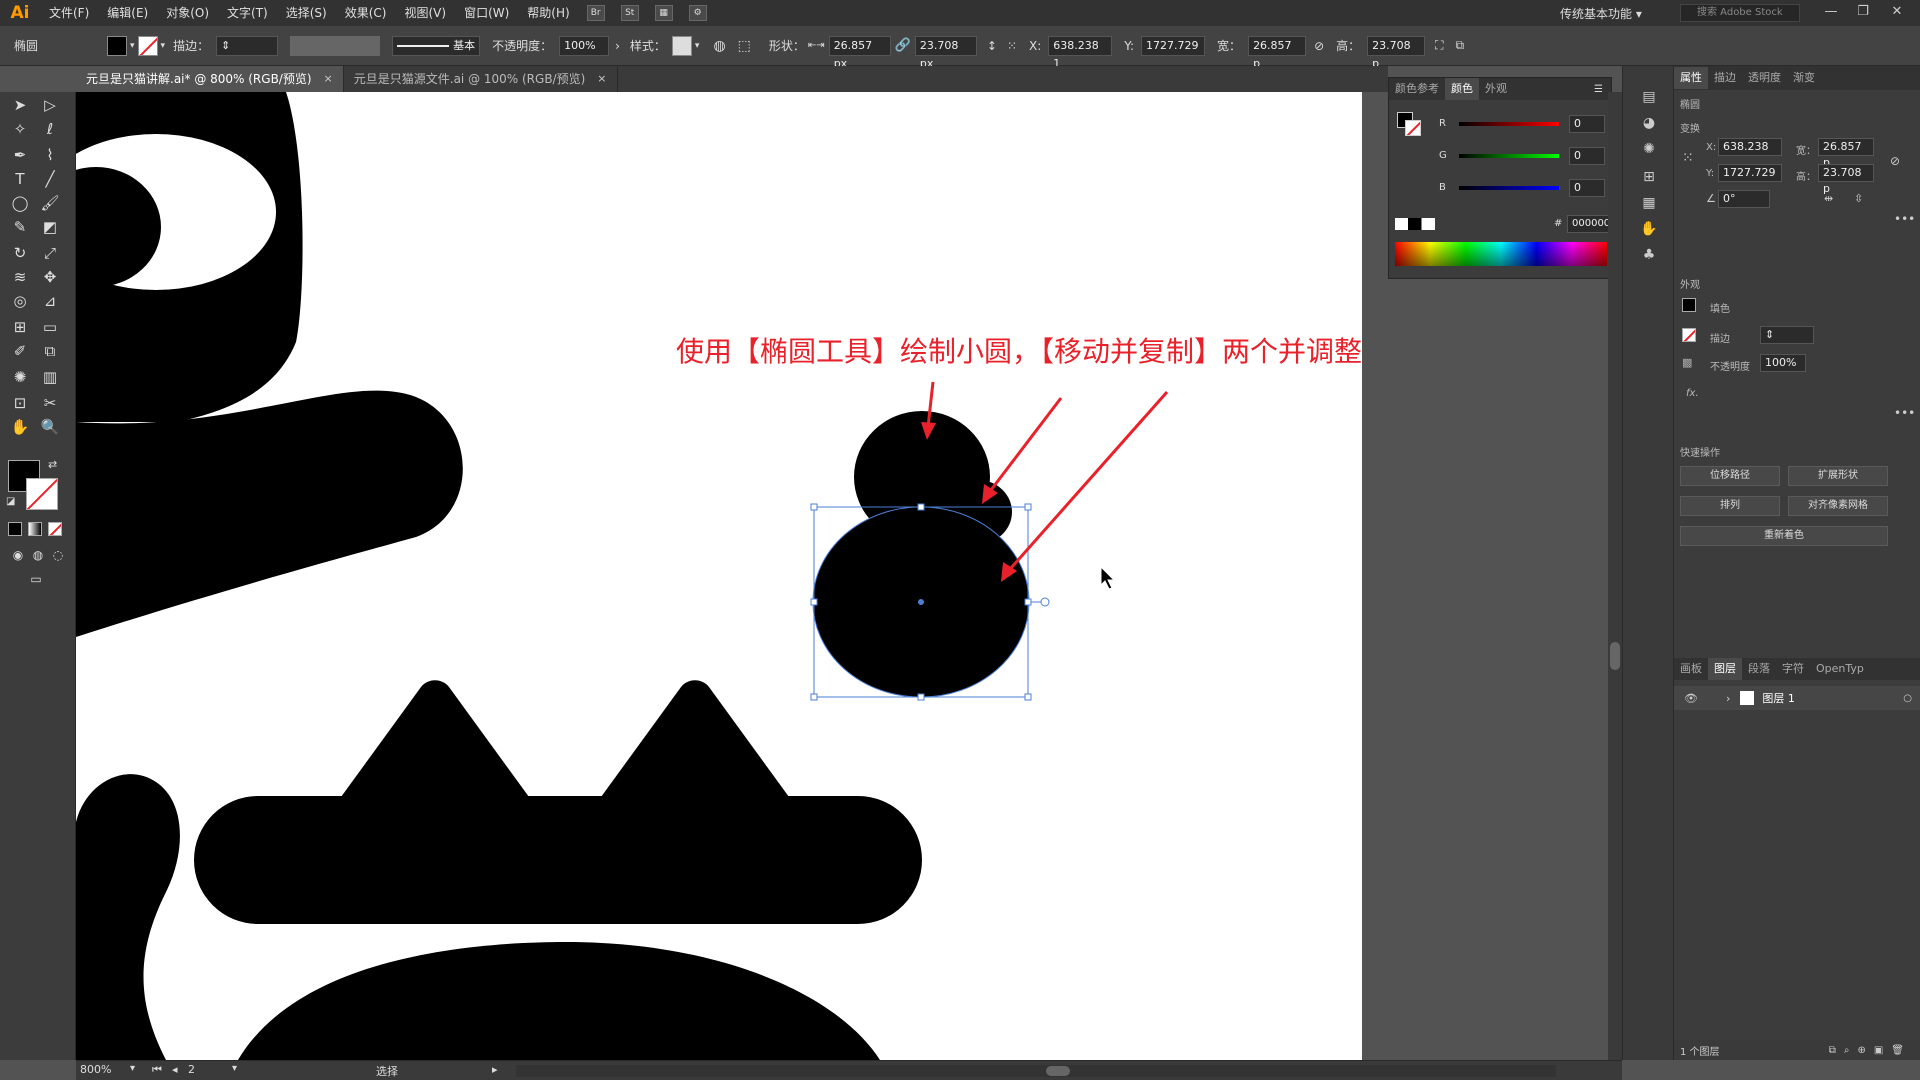 The width and height of the screenshot is (1920, 1080). Describe the element at coordinates (50, 179) in the screenshot. I see `line-tool-icon: ╱` at that location.